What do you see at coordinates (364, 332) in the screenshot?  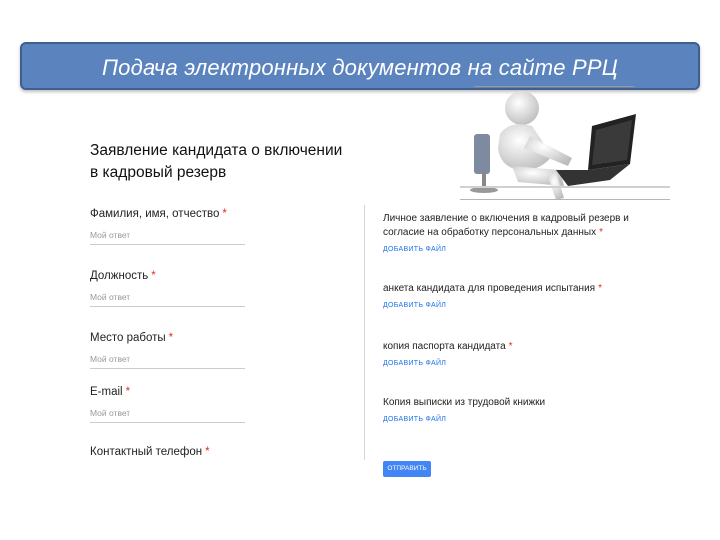 I see `column-divider` at bounding box center [364, 332].